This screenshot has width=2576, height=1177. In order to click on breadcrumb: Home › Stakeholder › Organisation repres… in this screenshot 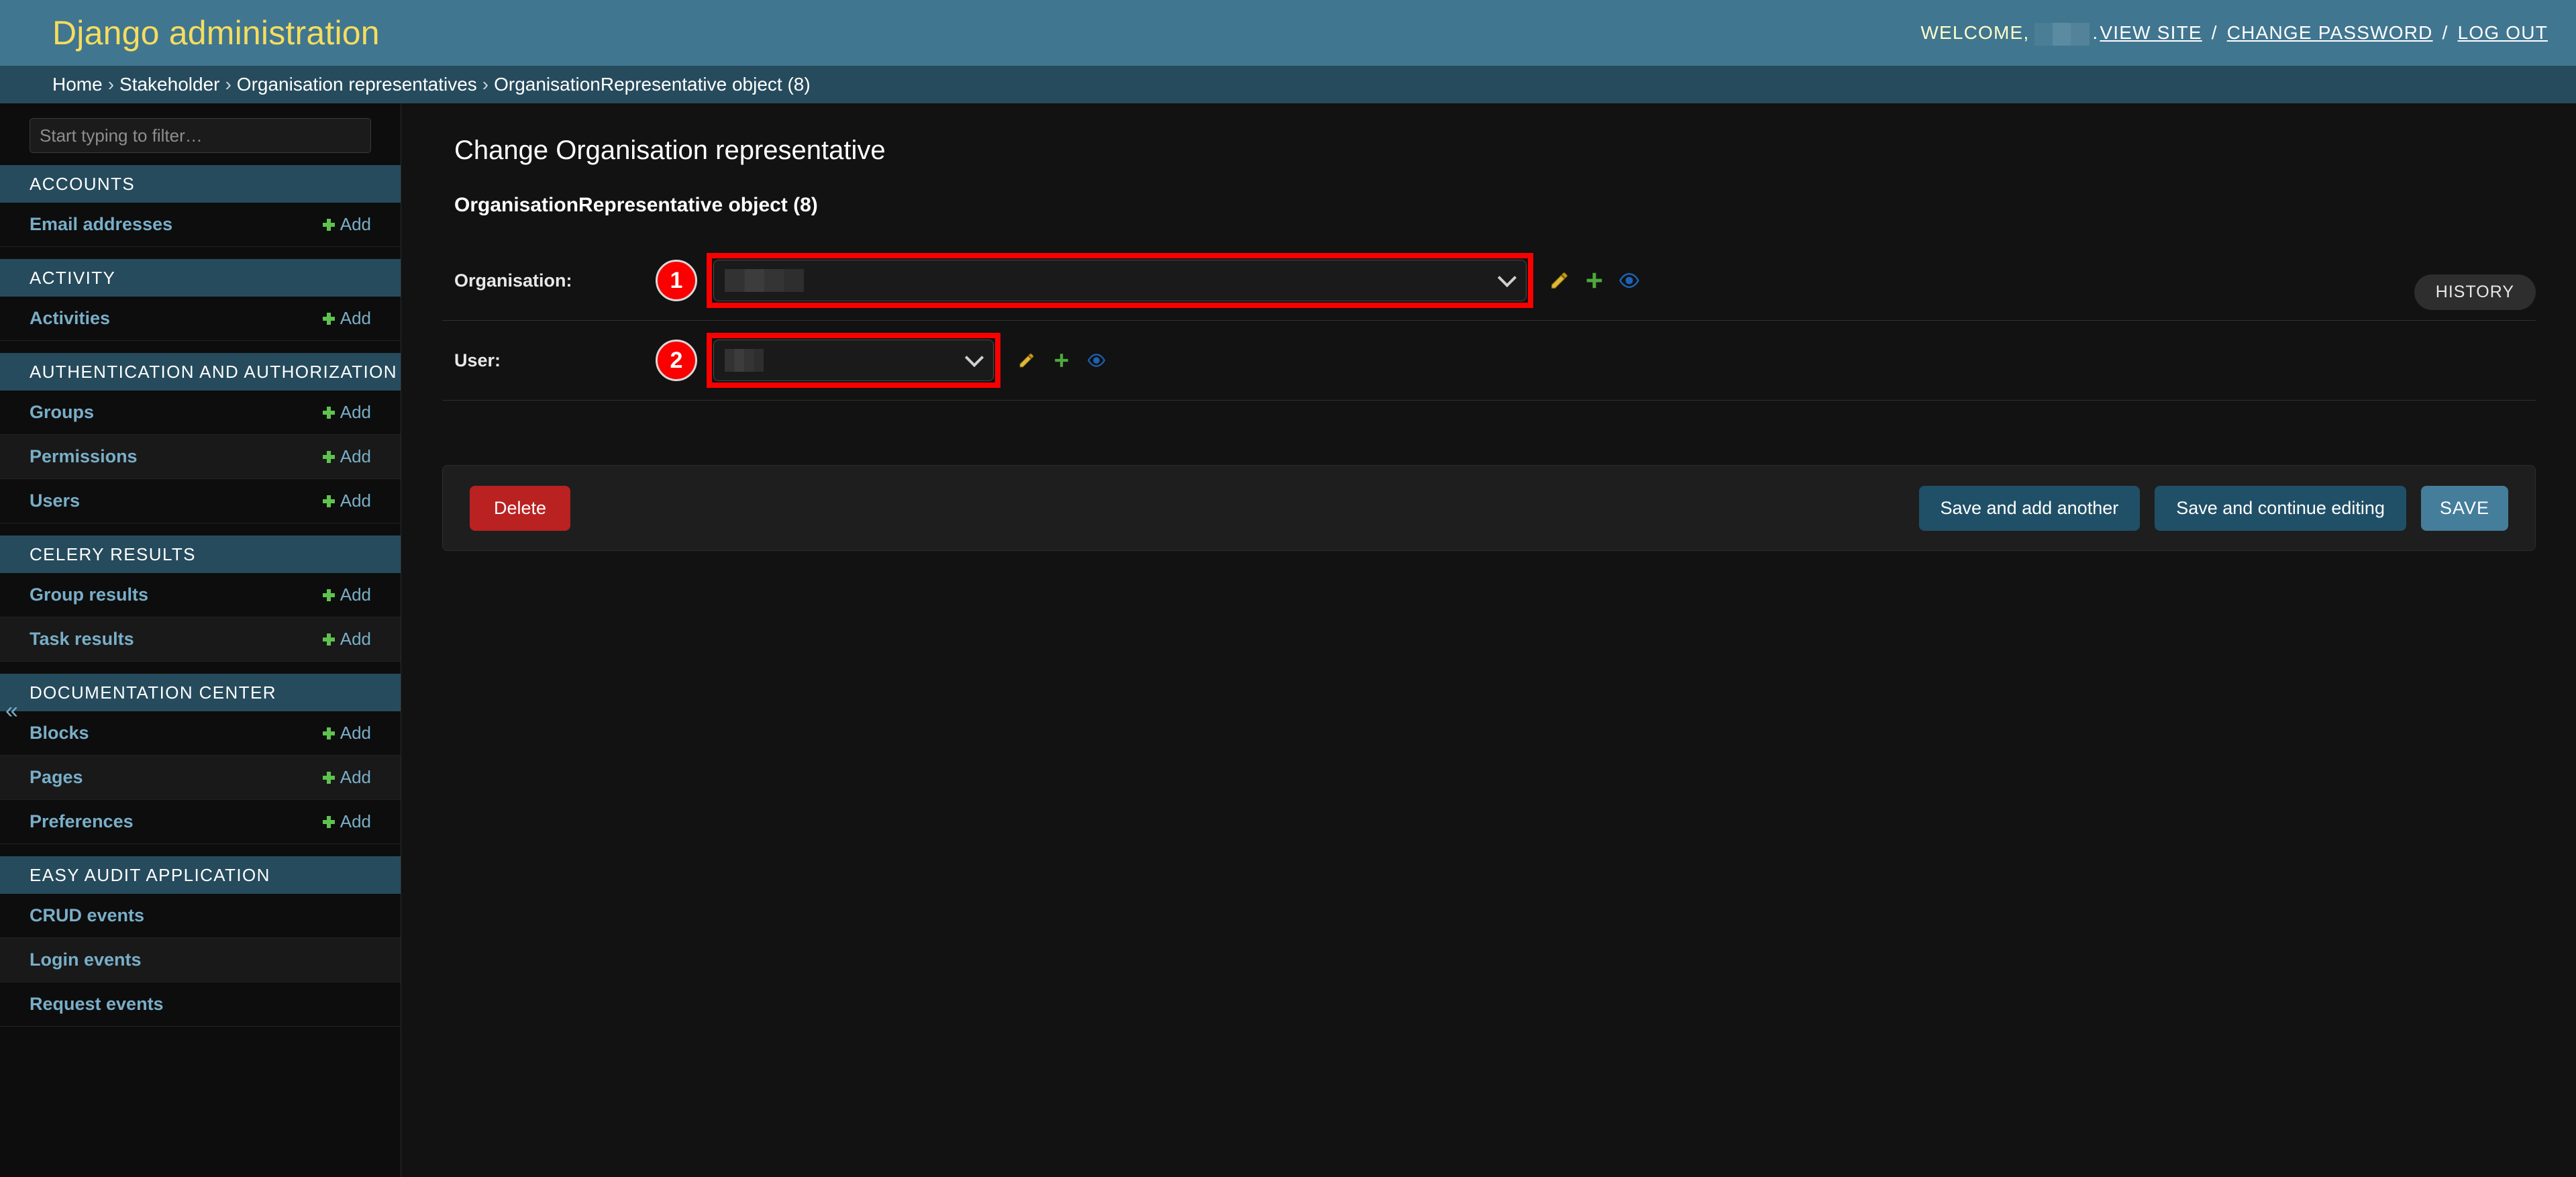, I will do `click(1288, 84)`.